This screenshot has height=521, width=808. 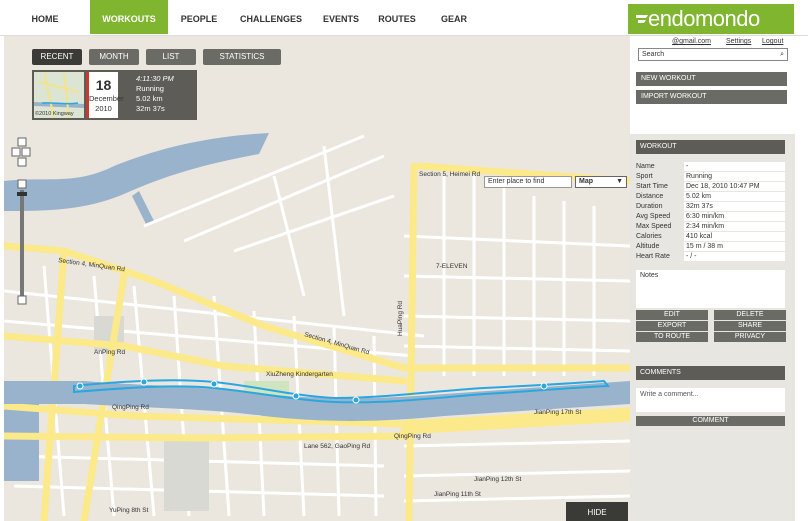 What do you see at coordinates (734, 226) in the screenshot?
I see `stat-value: 2:34 min/km` at bounding box center [734, 226].